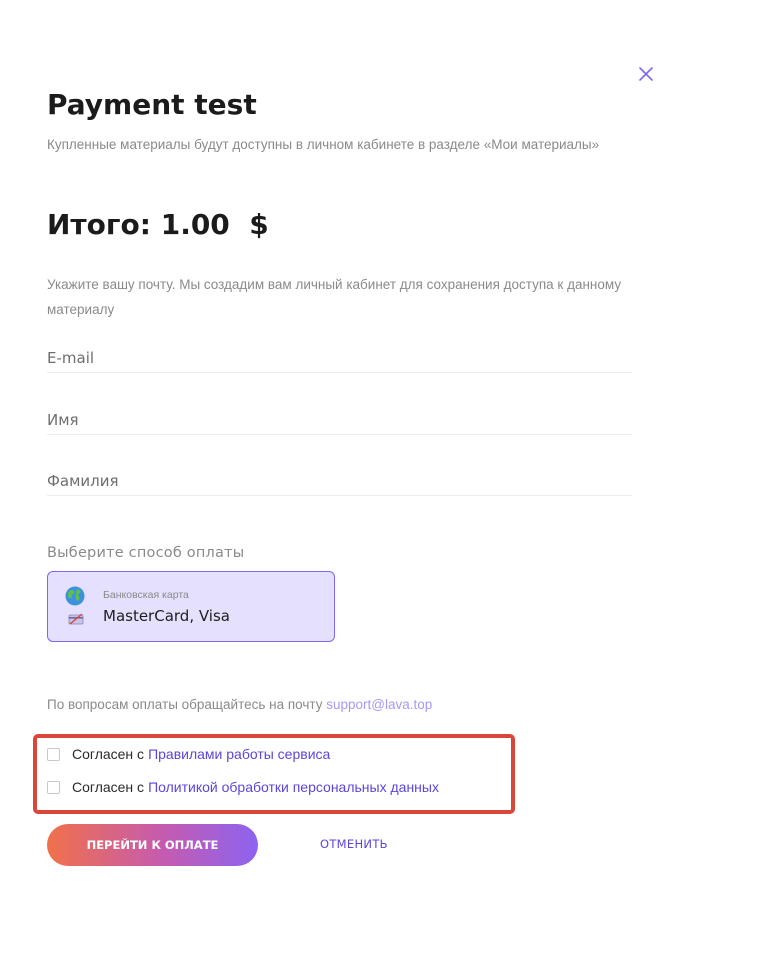 The image size is (782, 966). What do you see at coordinates (108, 787) in the screenshot?
I see `consent-privacy-prefix: Согласен с` at bounding box center [108, 787].